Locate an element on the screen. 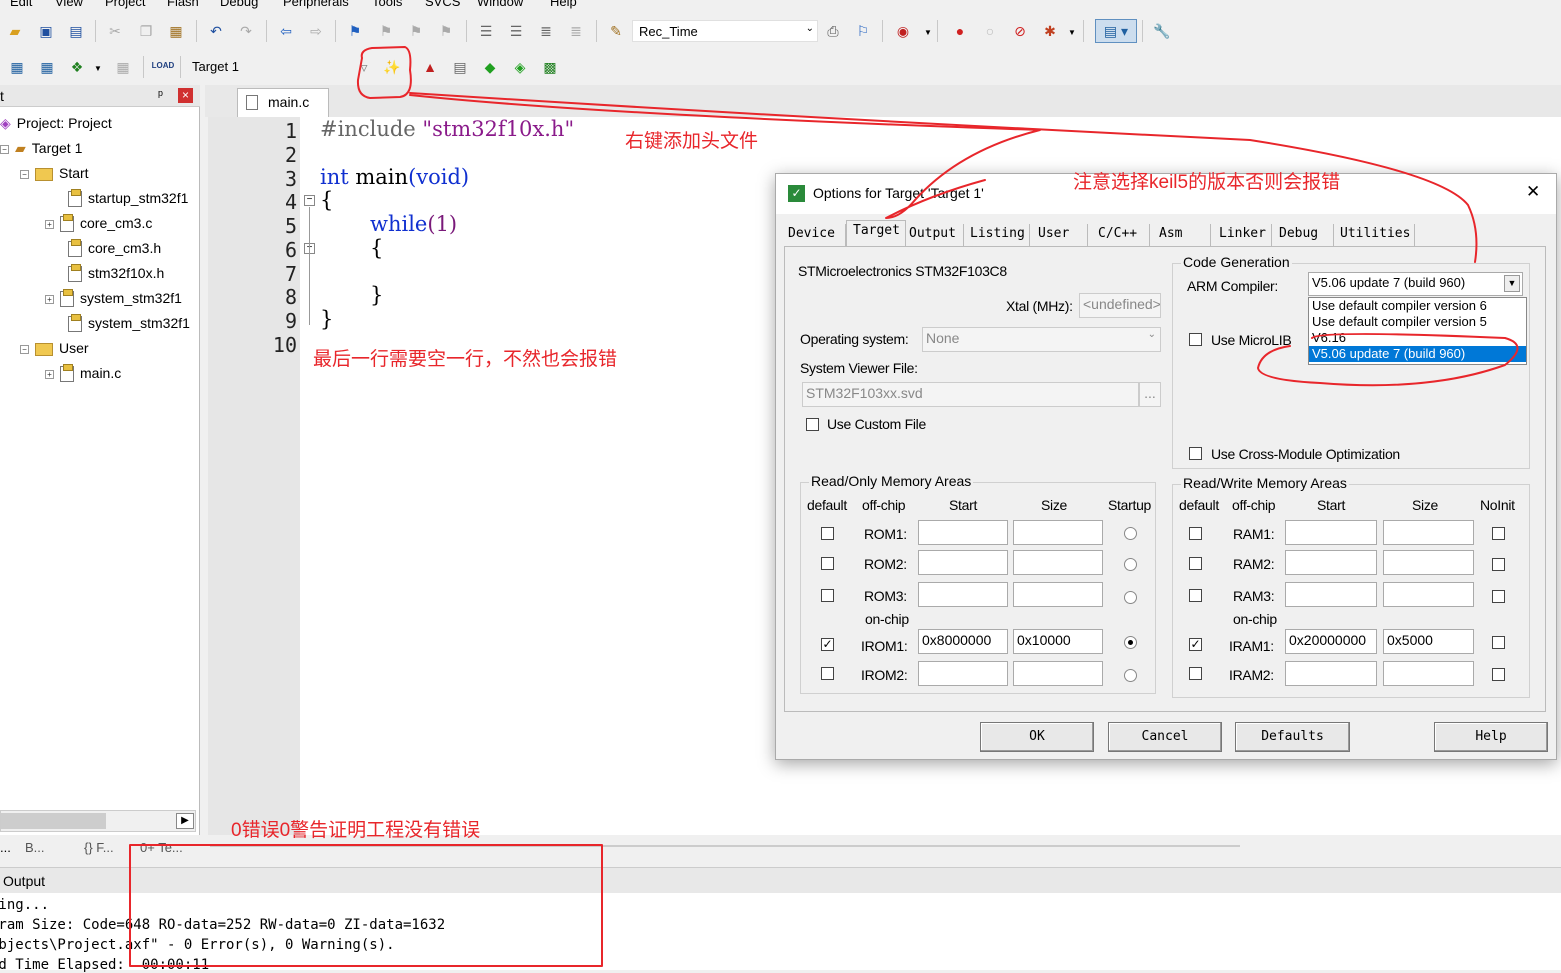 The width and height of the screenshot is (1561, 973). arrow-to-target-tab is located at coordinates (725, 156).